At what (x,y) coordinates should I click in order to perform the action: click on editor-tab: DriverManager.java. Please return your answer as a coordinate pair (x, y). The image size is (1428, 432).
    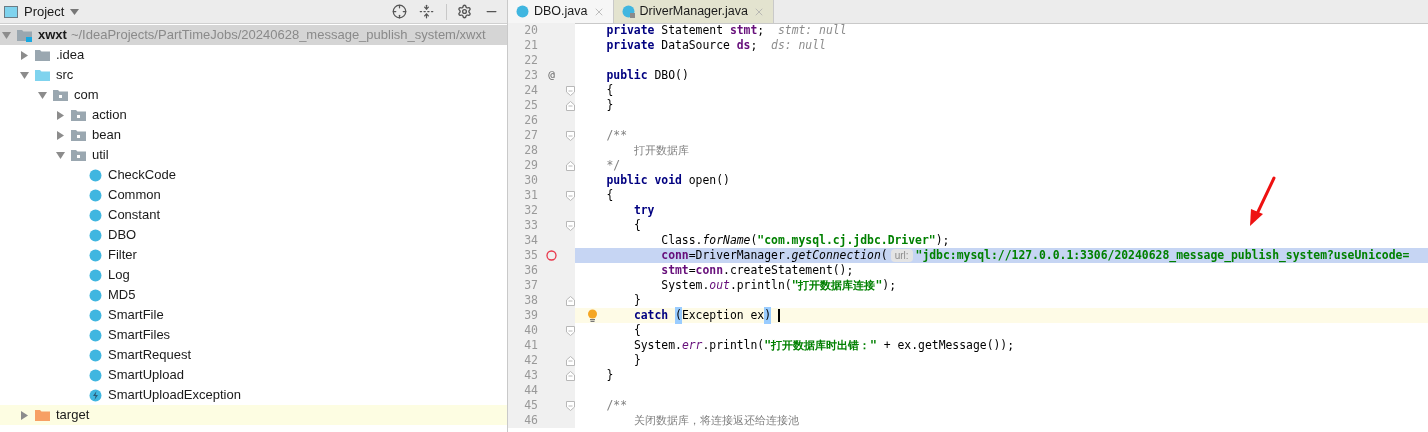
    Looking at the image, I should click on (693, 11).